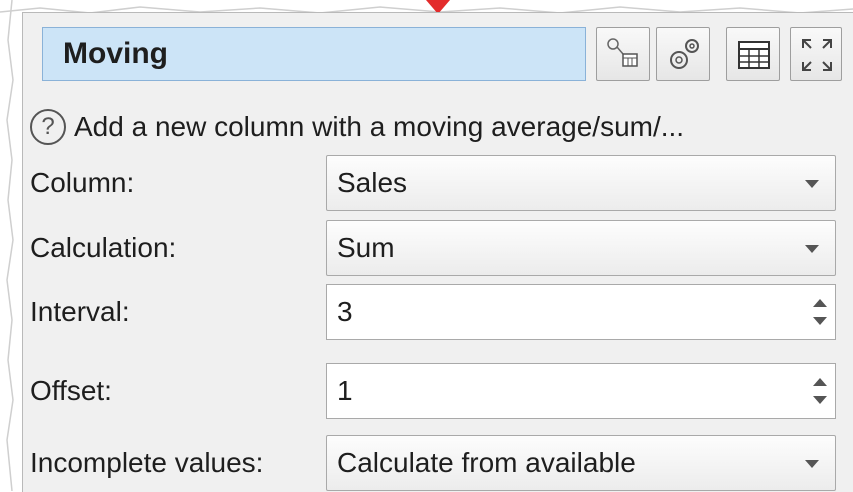 This screenshot has height=492, width=853. What do you see at coordinates (82, 182) in the screenshot?
I see `column-label: Column:` at bounding box center [82, 182].